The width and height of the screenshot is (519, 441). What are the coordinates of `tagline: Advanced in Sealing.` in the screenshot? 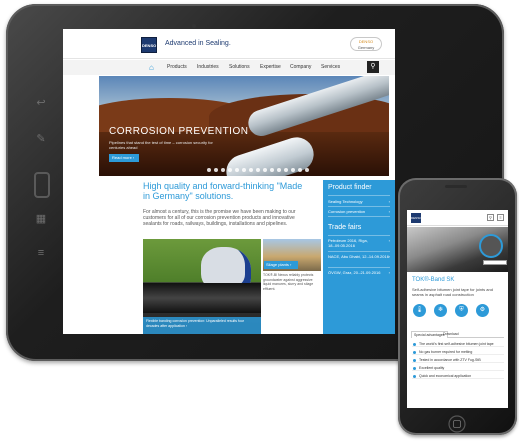 It's located at (198, 43).